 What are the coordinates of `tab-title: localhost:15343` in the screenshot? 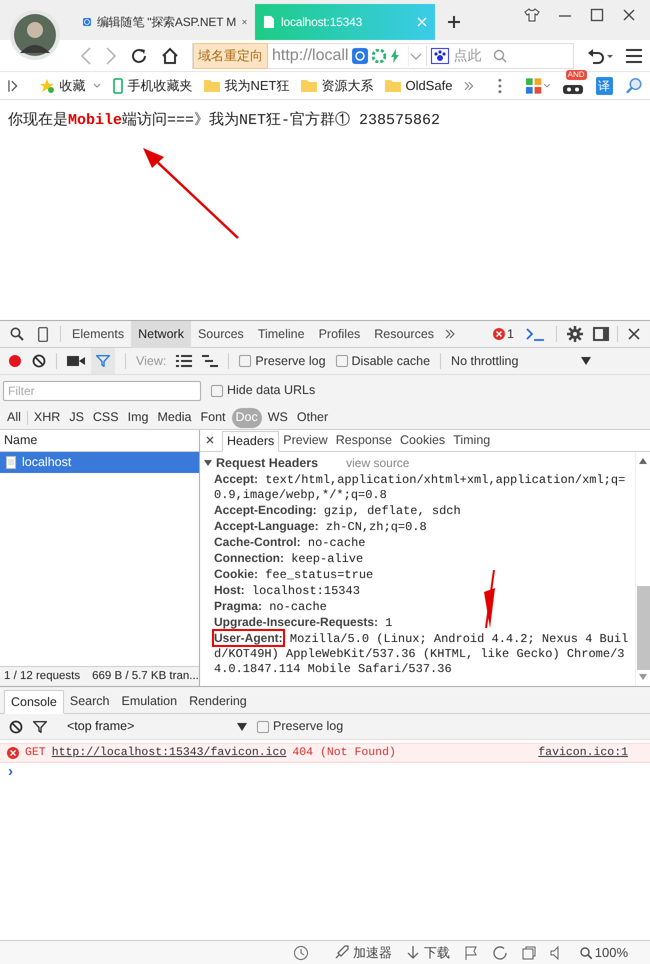 It's located at (322, 22).